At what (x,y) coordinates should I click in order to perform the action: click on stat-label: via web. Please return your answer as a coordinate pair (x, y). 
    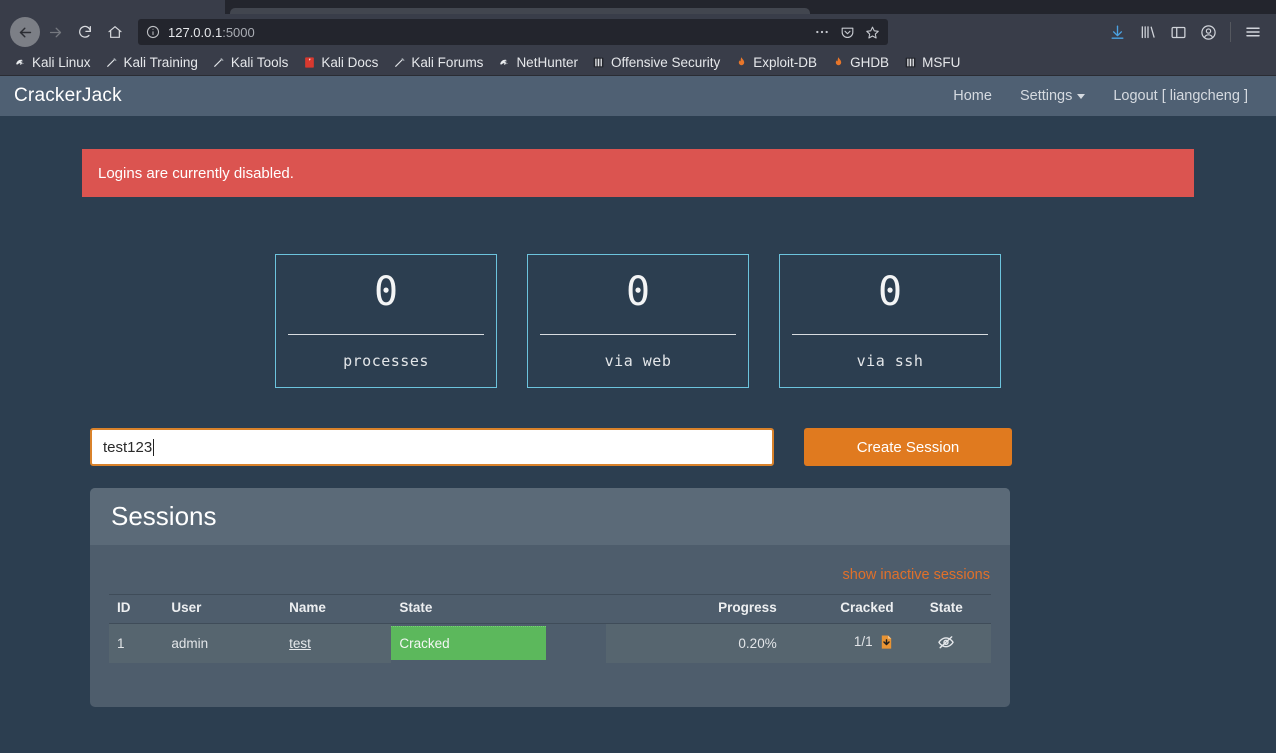
    Looking at the image, I should click on (638, 361).